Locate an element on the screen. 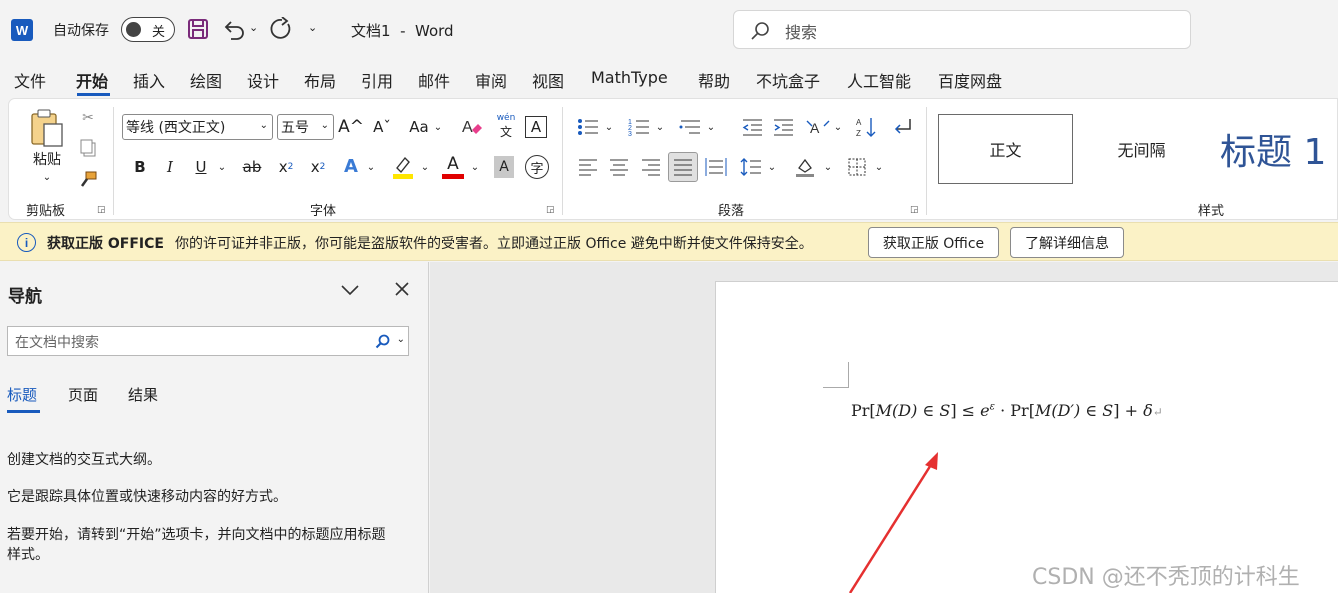 The width and height of the screenshot is (1338, 593). red-arrow-annotation is located at coordinates (893, 522).